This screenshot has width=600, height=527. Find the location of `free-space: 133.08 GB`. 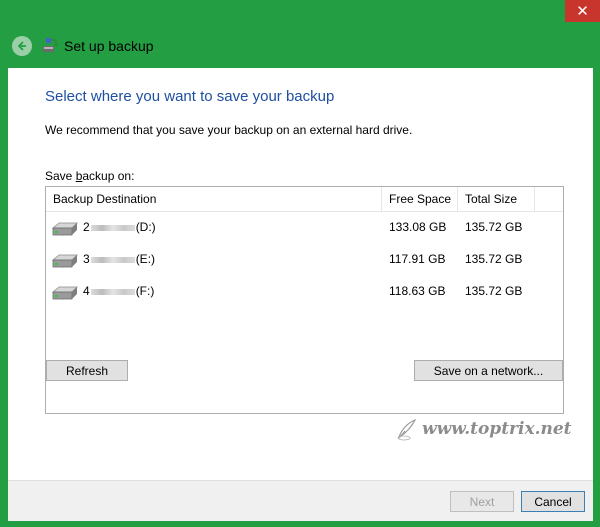

free-space: 133.08 GB is located at coordinates (418, 227).